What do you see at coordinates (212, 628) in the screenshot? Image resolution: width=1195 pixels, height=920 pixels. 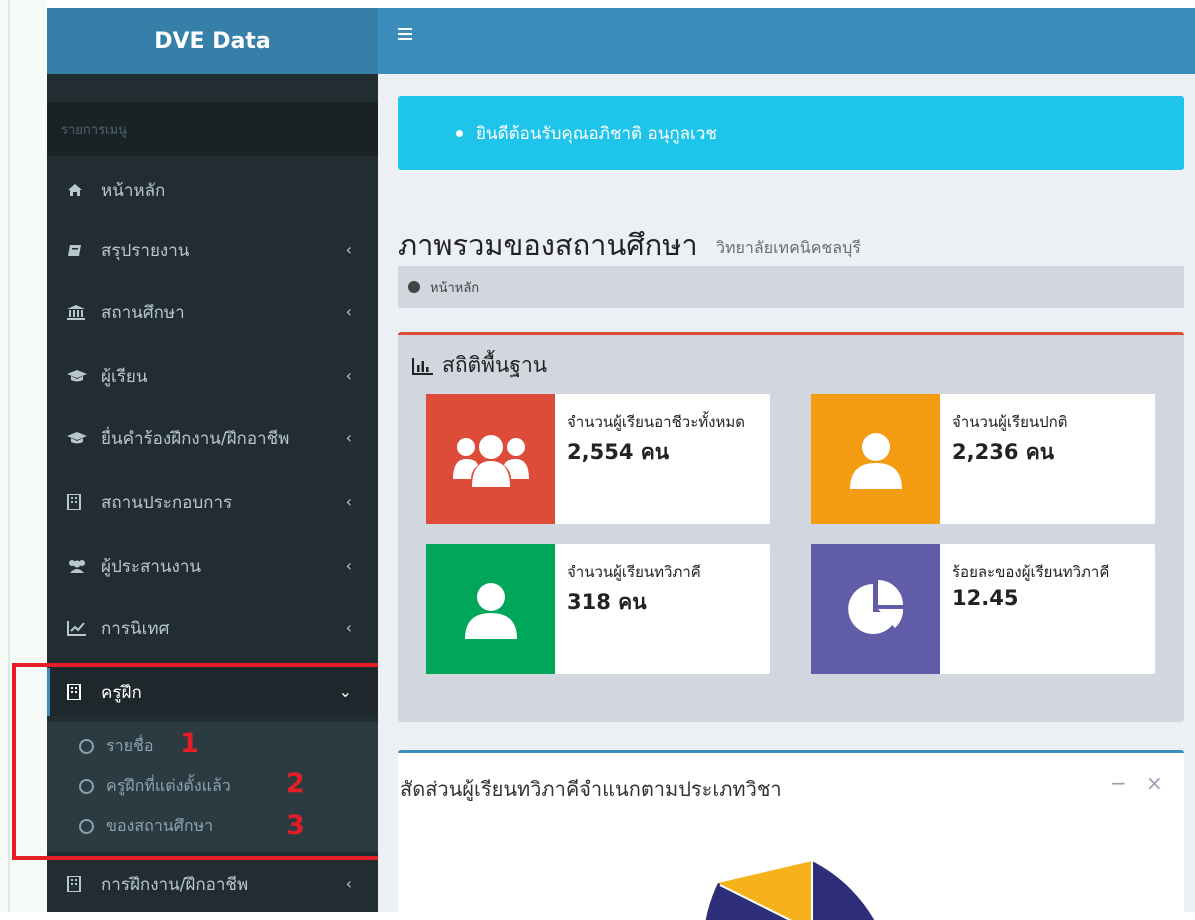 I see `sidebar-item-supervision: การนิเทศ ‹` at bounding box center [212, 628].